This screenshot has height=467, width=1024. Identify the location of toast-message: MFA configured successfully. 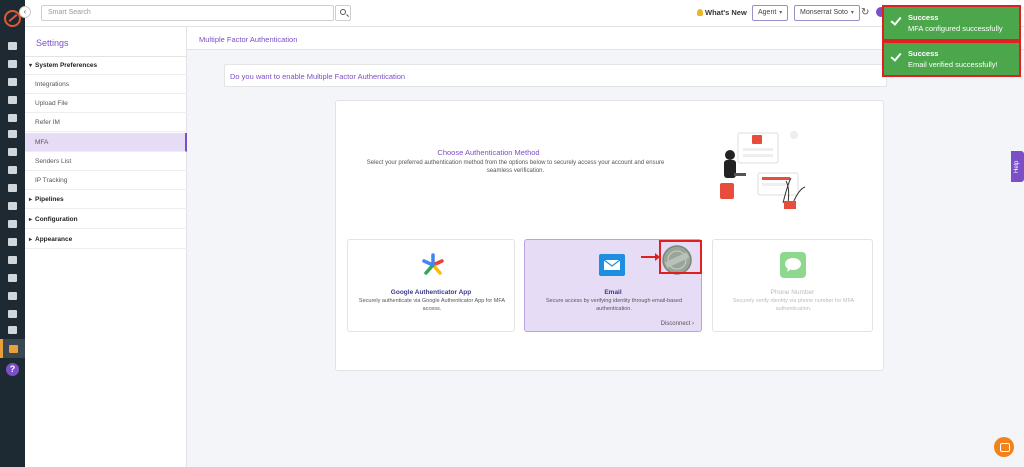
(955, 28).